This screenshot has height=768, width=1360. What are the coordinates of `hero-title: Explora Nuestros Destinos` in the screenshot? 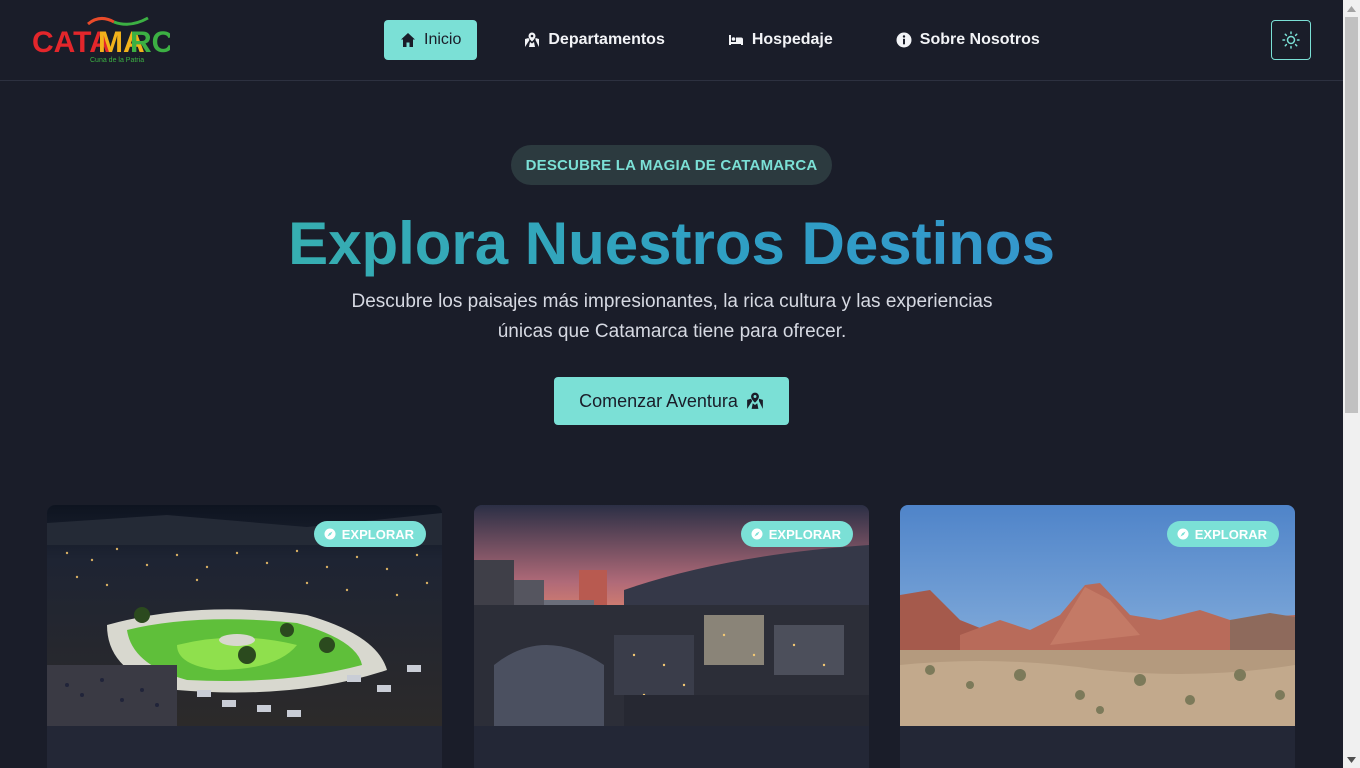 It's located at (671, 244).